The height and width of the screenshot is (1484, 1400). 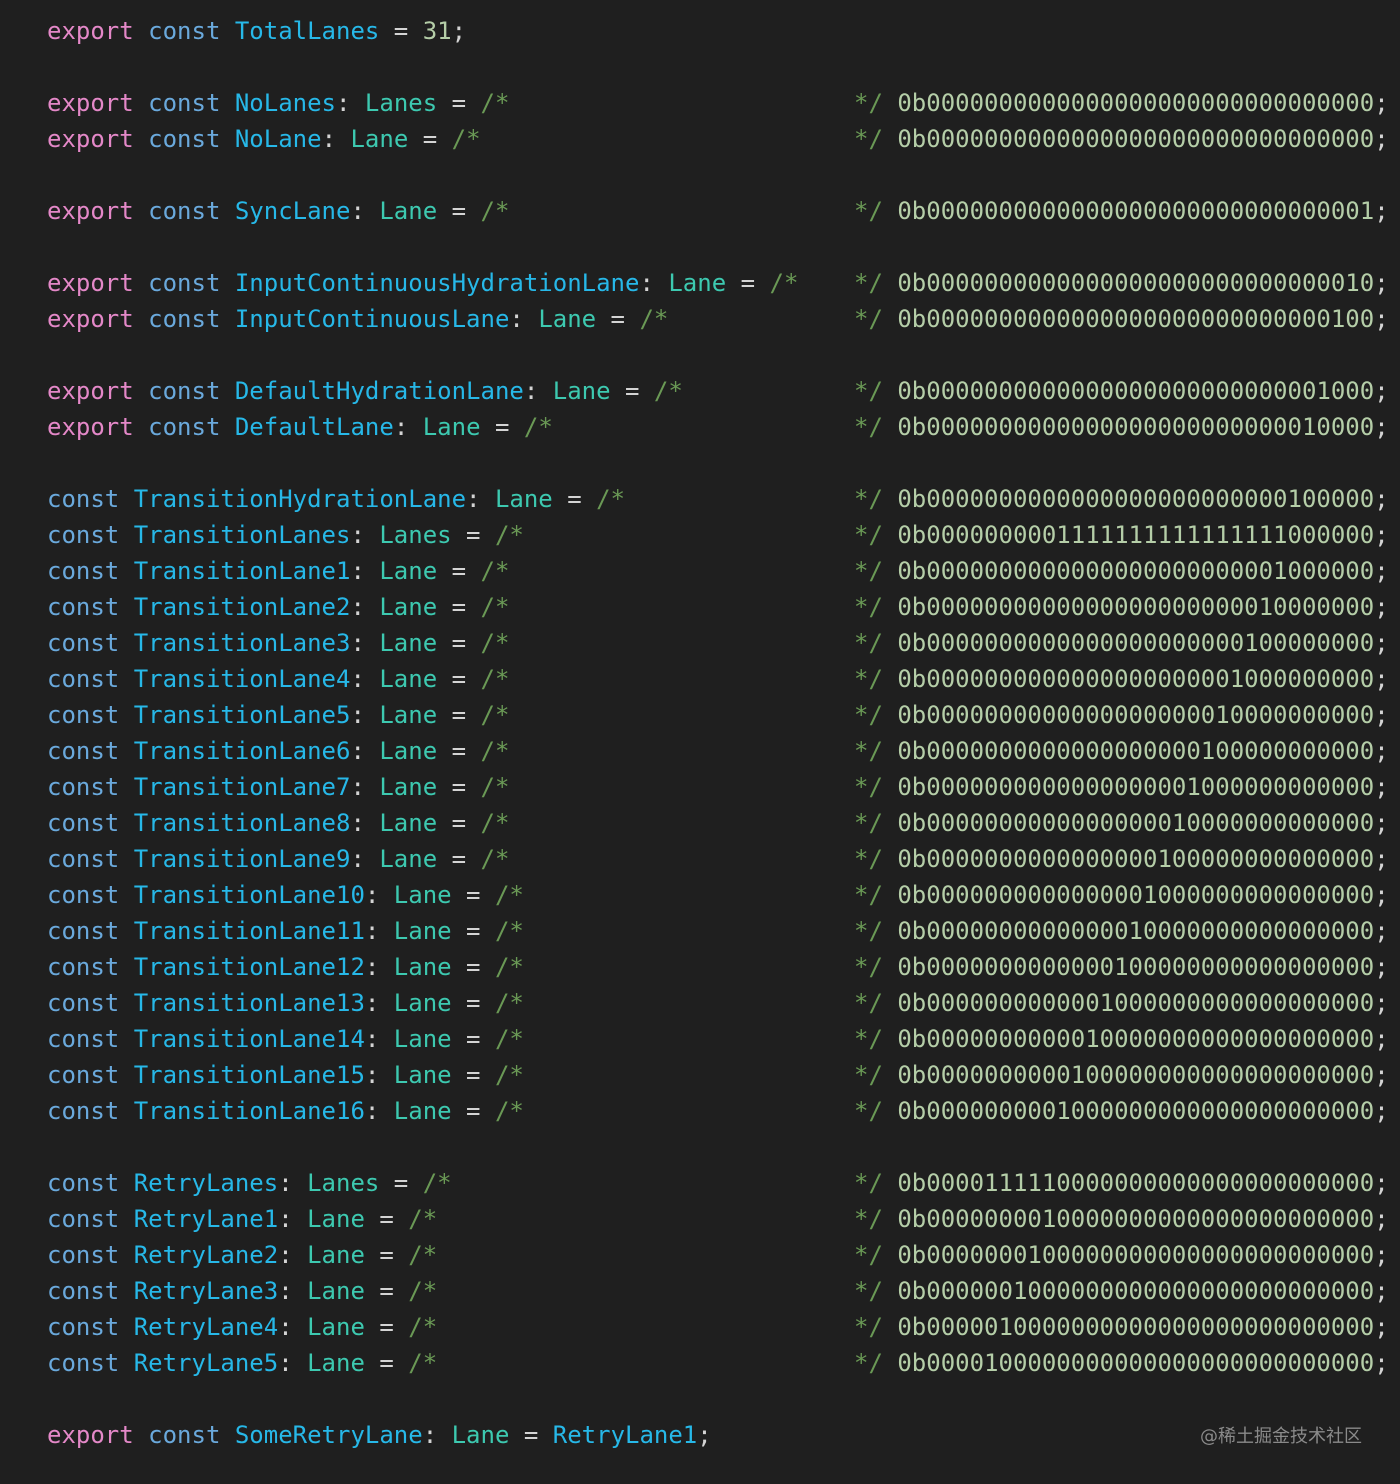 What do you see at coordinates (1136, 1255) in the screenshot?
I see `binary-literal: 0b0000000100000000000000000000000` at bounding box center [1136, 1255].